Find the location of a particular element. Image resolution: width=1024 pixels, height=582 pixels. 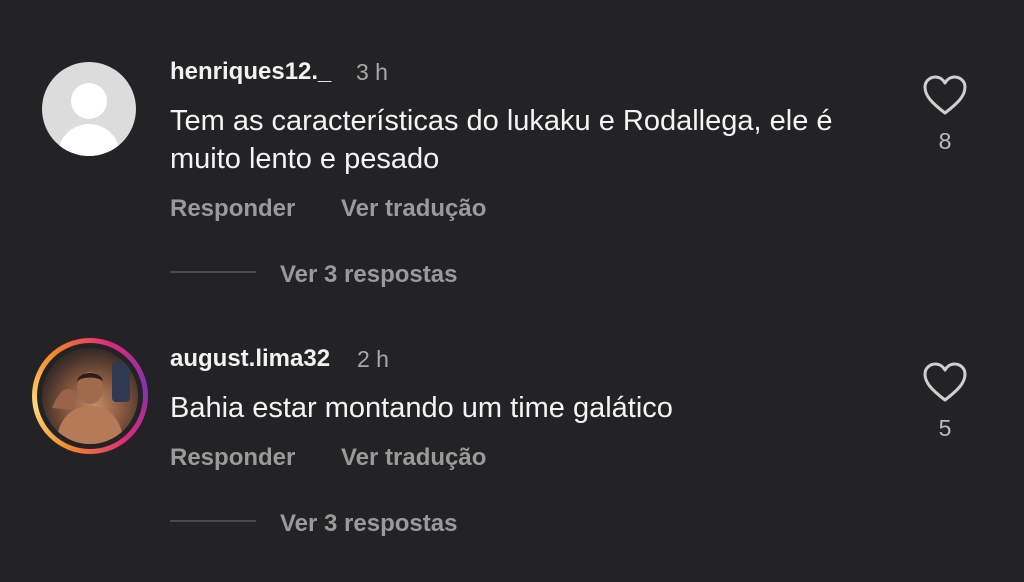

like-count: 5 is located at coordinates (945, 428).